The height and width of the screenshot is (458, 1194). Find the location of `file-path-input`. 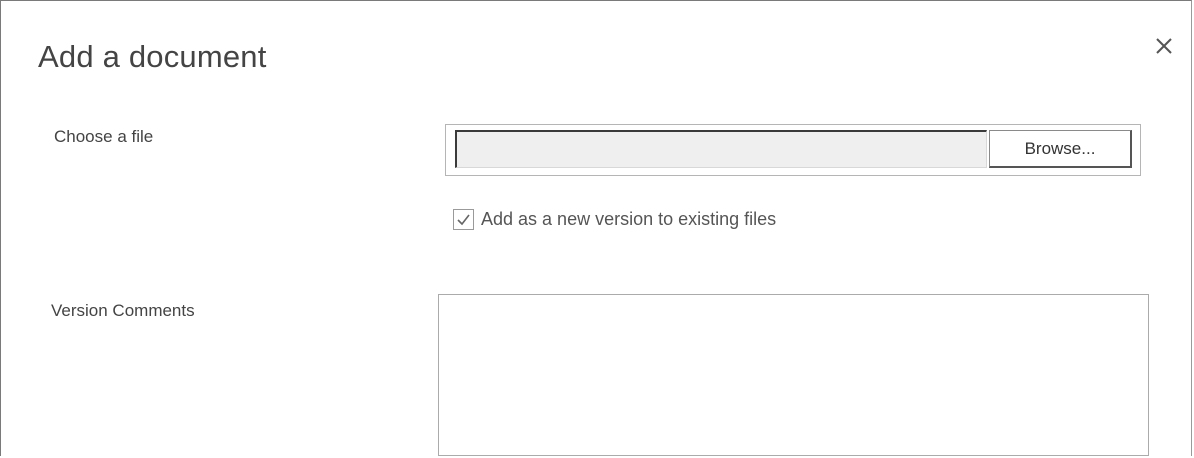

file-path-input is located at coordinates (721, 149).